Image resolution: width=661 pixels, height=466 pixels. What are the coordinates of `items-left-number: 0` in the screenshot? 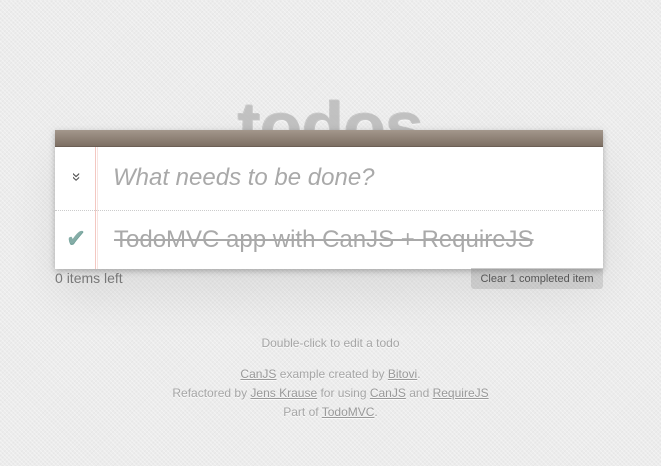 It's located at (59, 278).